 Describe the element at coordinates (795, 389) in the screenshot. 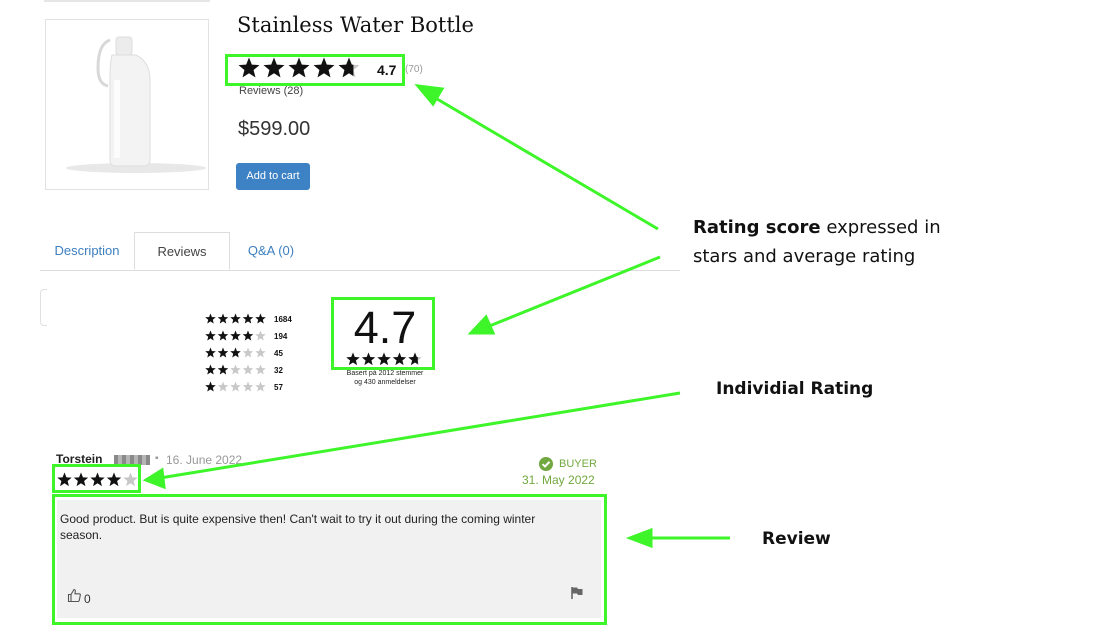

I see `annotation-individual-rating: Individial Rating` at that location.